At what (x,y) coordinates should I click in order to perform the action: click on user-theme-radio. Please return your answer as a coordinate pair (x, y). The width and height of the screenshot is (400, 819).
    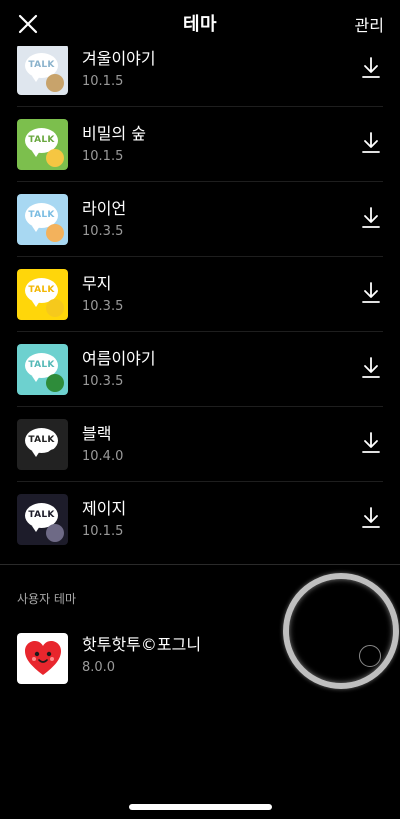
    Looking at the image, I should click on (370, 656).